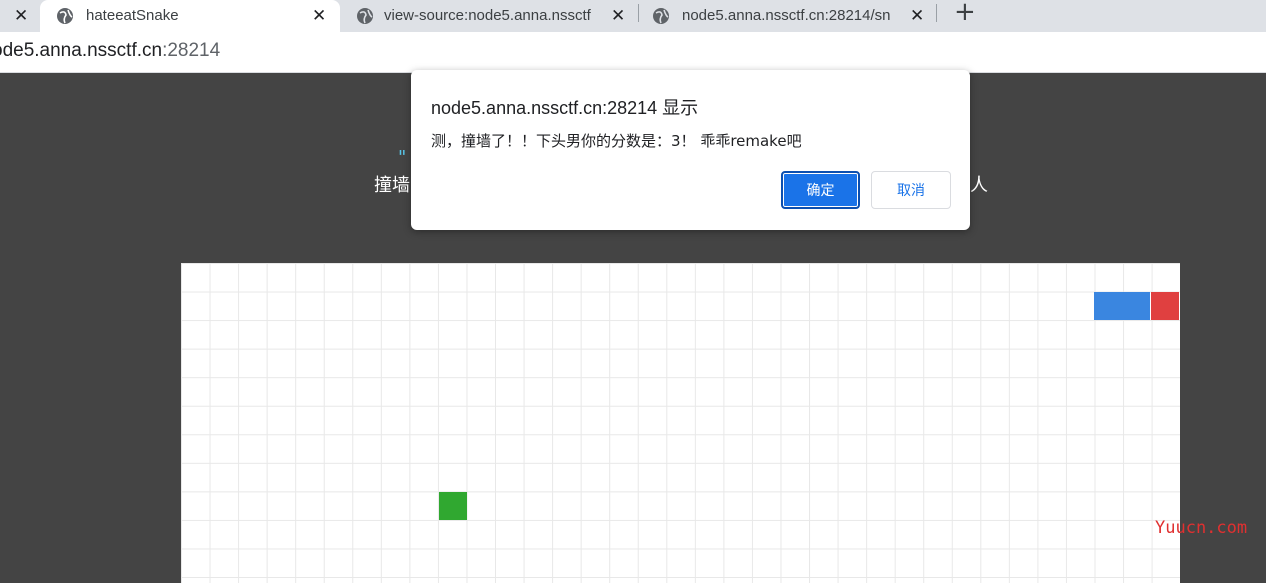 This screenshot has height=583, width=1266. Describe the element at coordinates (820, 190) in the screenshot. I see `ok-button: 确定` at that location.